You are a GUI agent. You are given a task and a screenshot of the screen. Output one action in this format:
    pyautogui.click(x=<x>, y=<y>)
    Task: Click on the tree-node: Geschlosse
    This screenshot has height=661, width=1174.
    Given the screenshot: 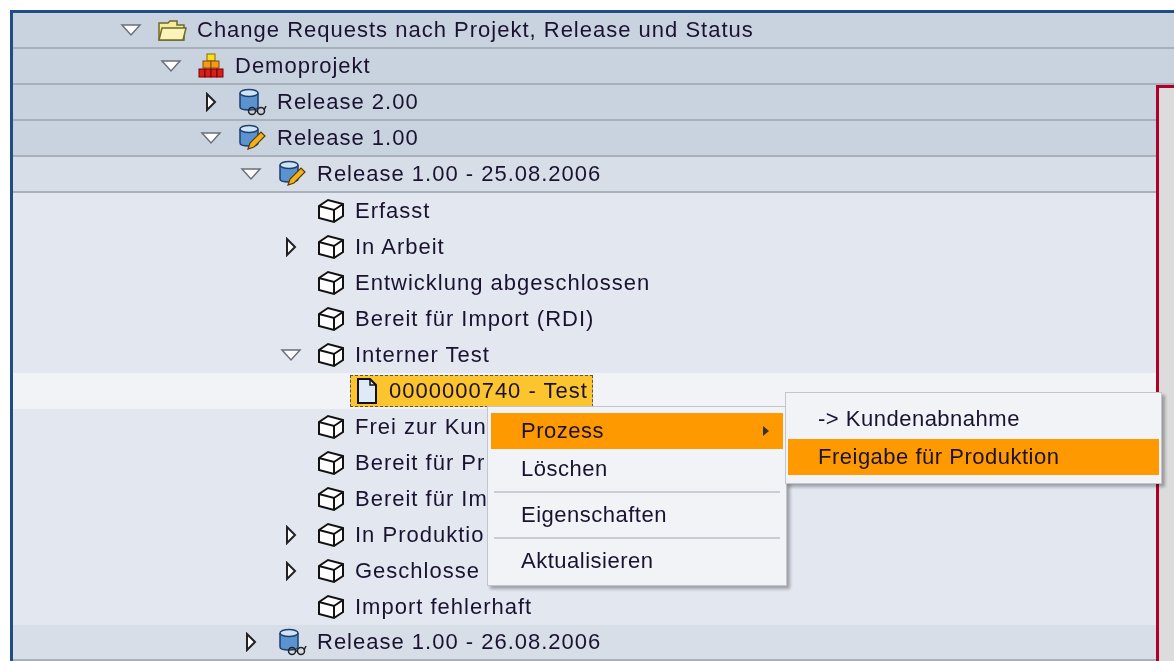 What is the action you would take?
    pyautogui.click(x=398, y=571)
    